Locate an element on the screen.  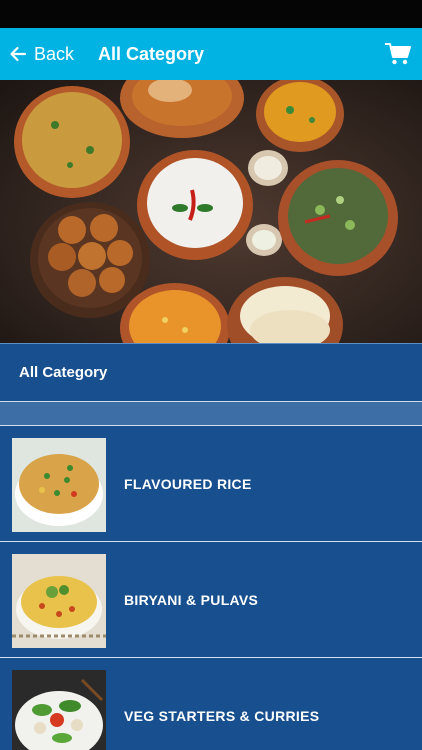
category-label: BIRYANI & PULAVS is located at coordinates (191, 599).